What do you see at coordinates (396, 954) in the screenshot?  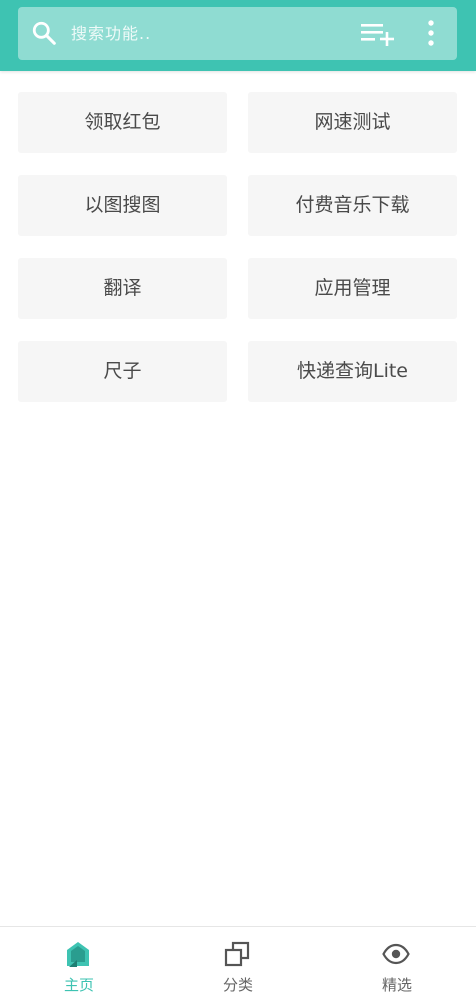 I see `eye-icon` at bounding box center [396, 954].